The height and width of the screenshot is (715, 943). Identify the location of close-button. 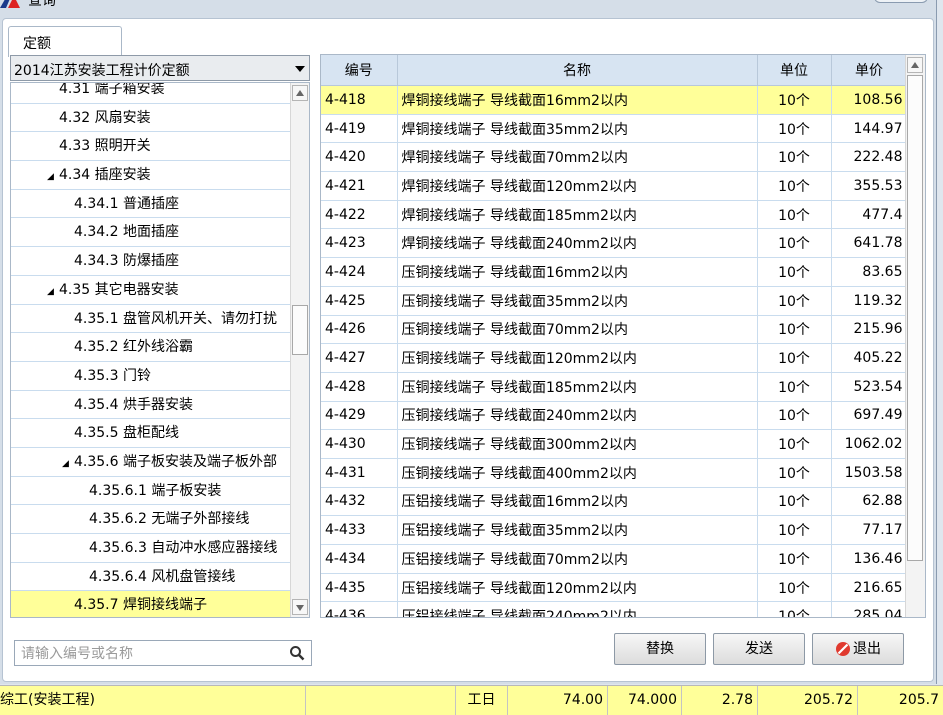
(901, 1).